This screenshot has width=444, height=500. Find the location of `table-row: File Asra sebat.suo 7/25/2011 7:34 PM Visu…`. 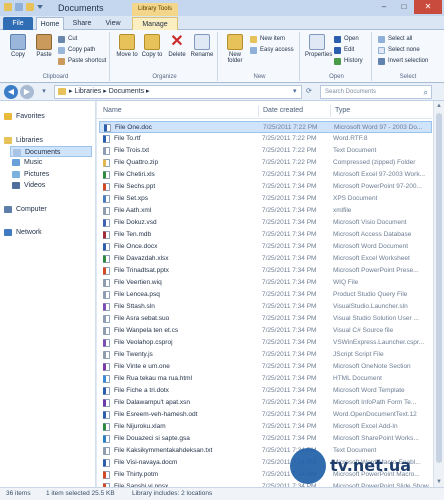

table-row: File Asra sebat.suo 7/25/2011 7:34 PM Visu… is located at coordinates (265, 319).